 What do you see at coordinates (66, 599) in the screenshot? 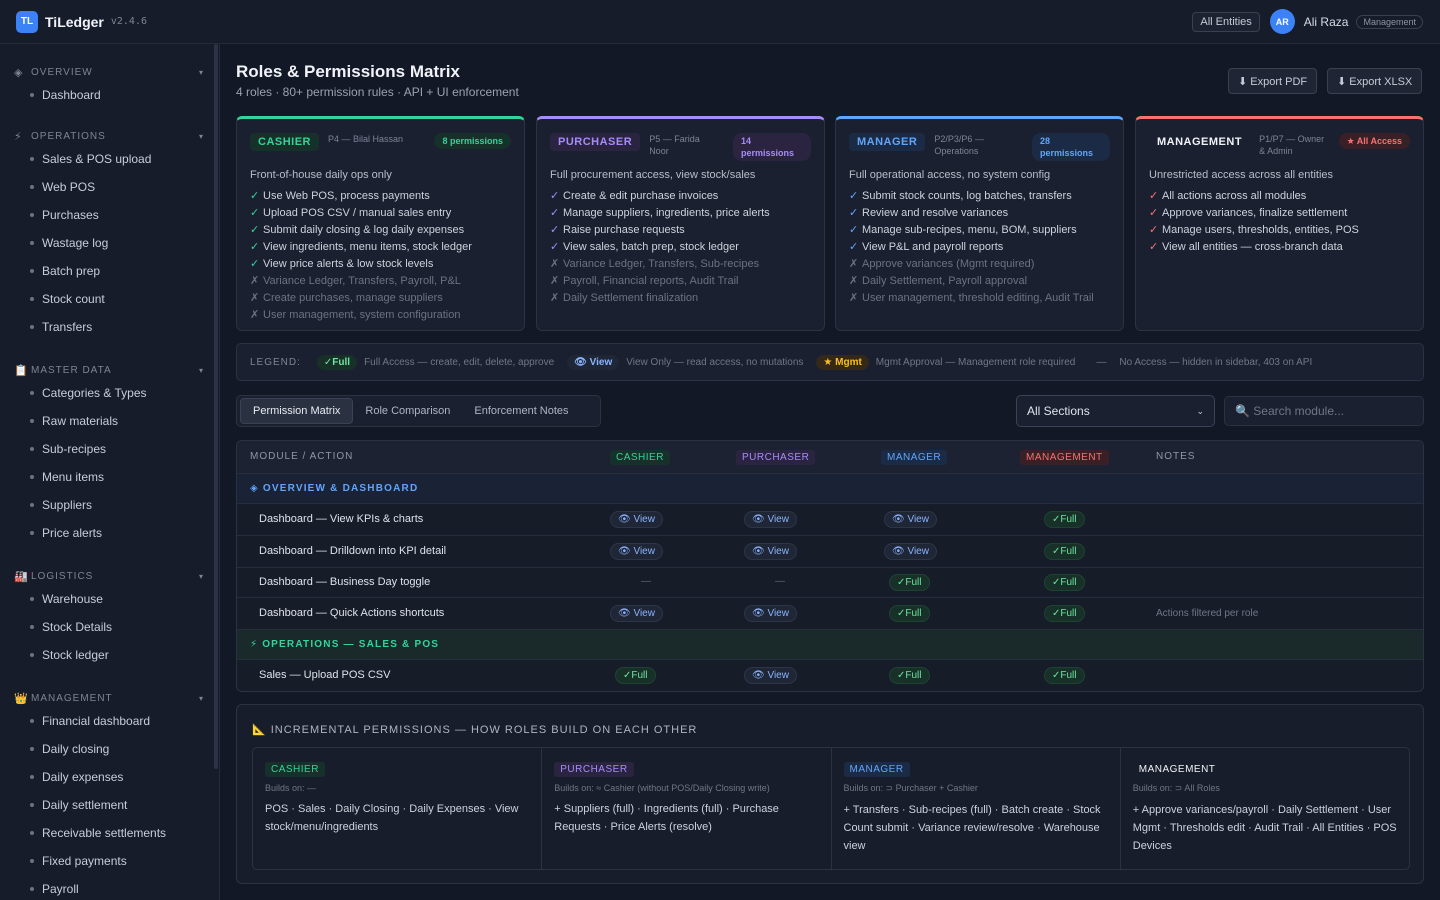
I see `sidebar-item-warehouse: Warehouse` at bounding box center [66, 599].